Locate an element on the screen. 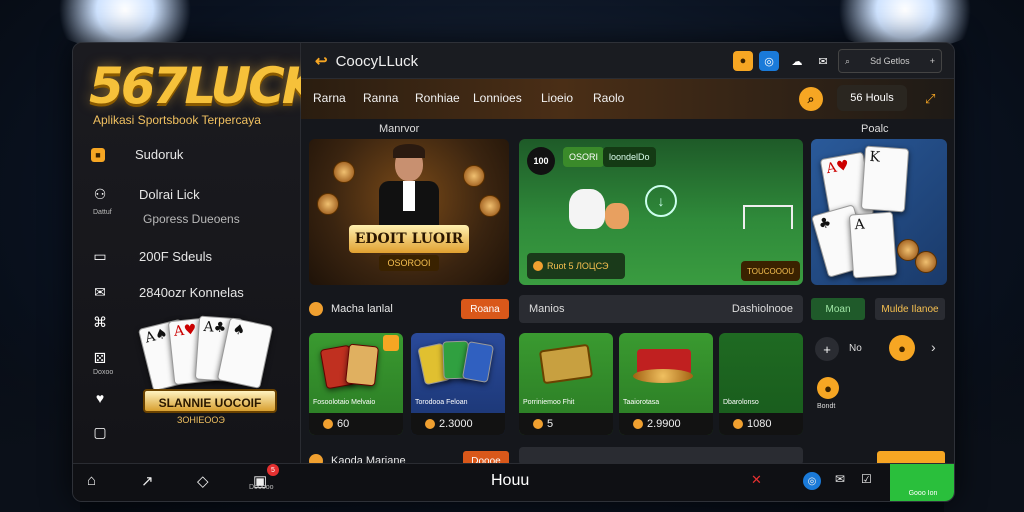 The height and width of the screenshot is (512, 1024). brand-logo: 567LUCK is located at coordinates (205, 86).